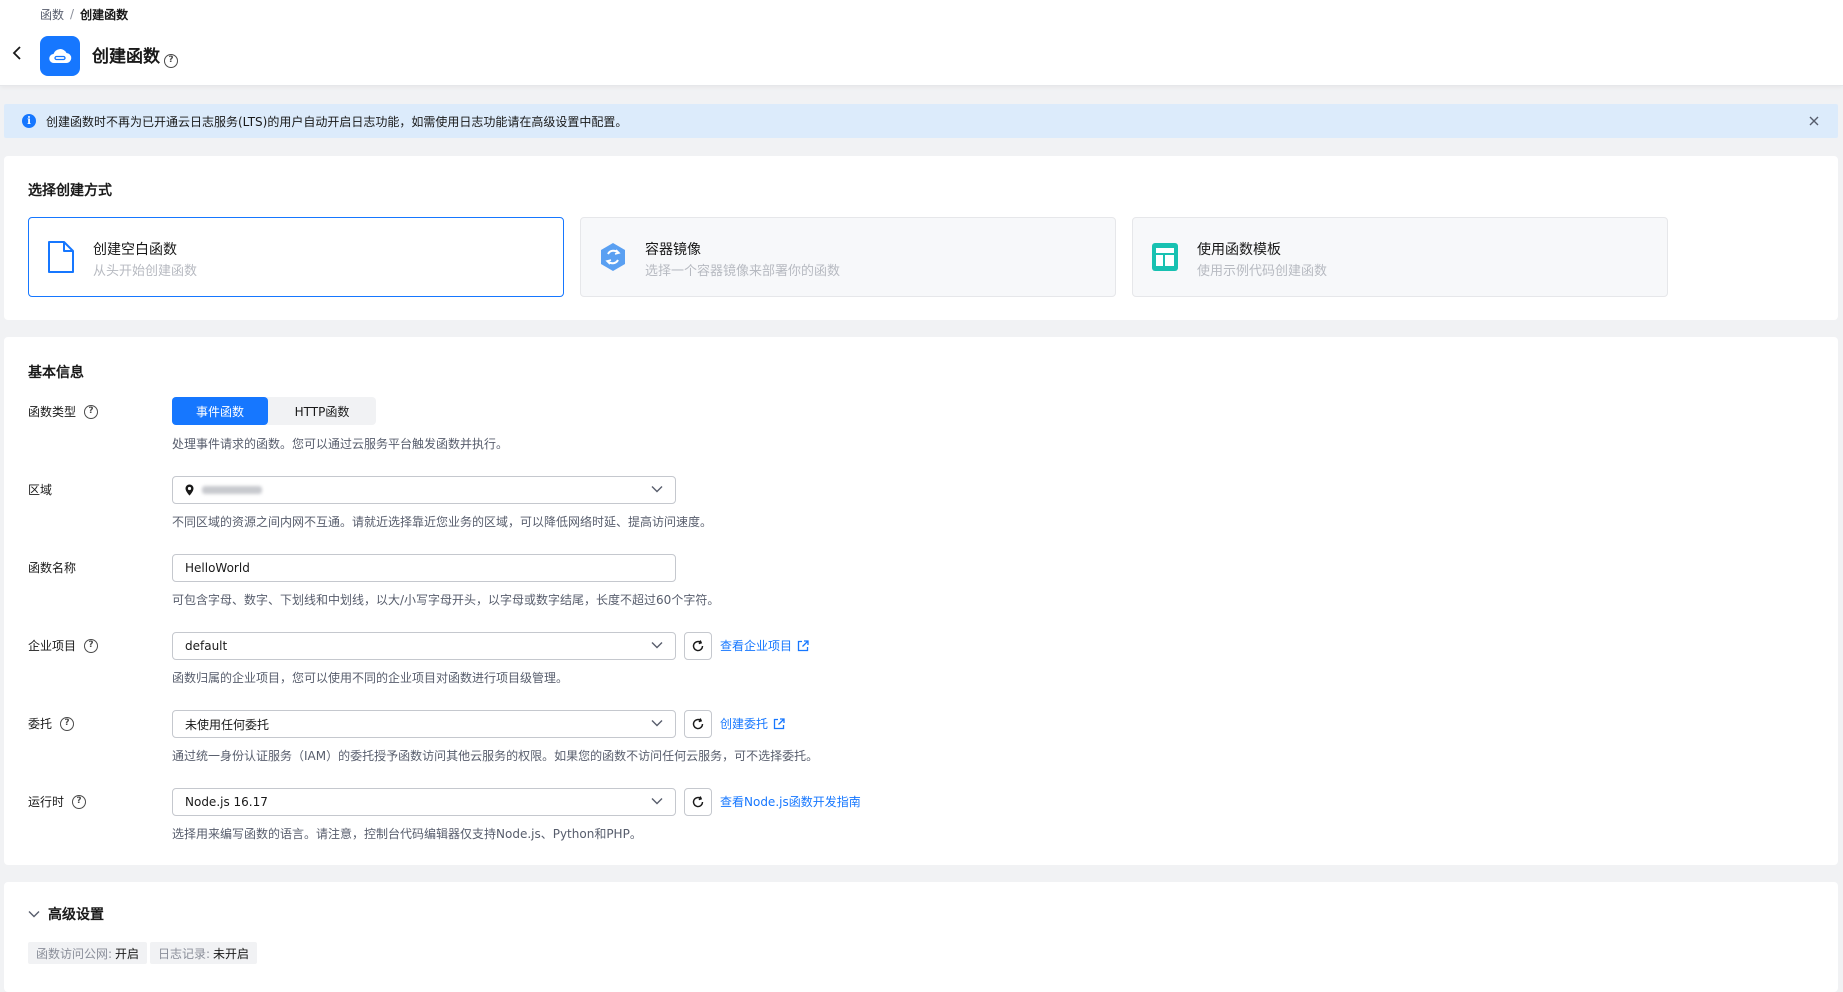  What do you see at coordinates (226, 802) in the screenshot?
I see `runtime-value: Node.js 16.17` at bounding box center [226, 802].